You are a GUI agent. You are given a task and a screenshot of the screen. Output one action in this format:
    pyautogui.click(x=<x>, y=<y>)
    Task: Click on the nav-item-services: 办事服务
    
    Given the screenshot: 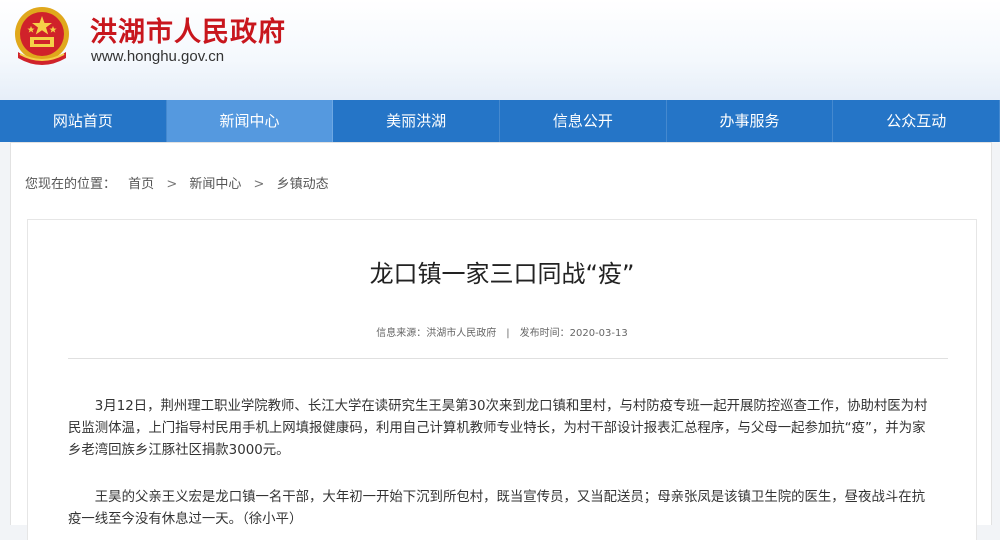 What is the action you would take?
    pyautogui.click(x=750, y=121)
    